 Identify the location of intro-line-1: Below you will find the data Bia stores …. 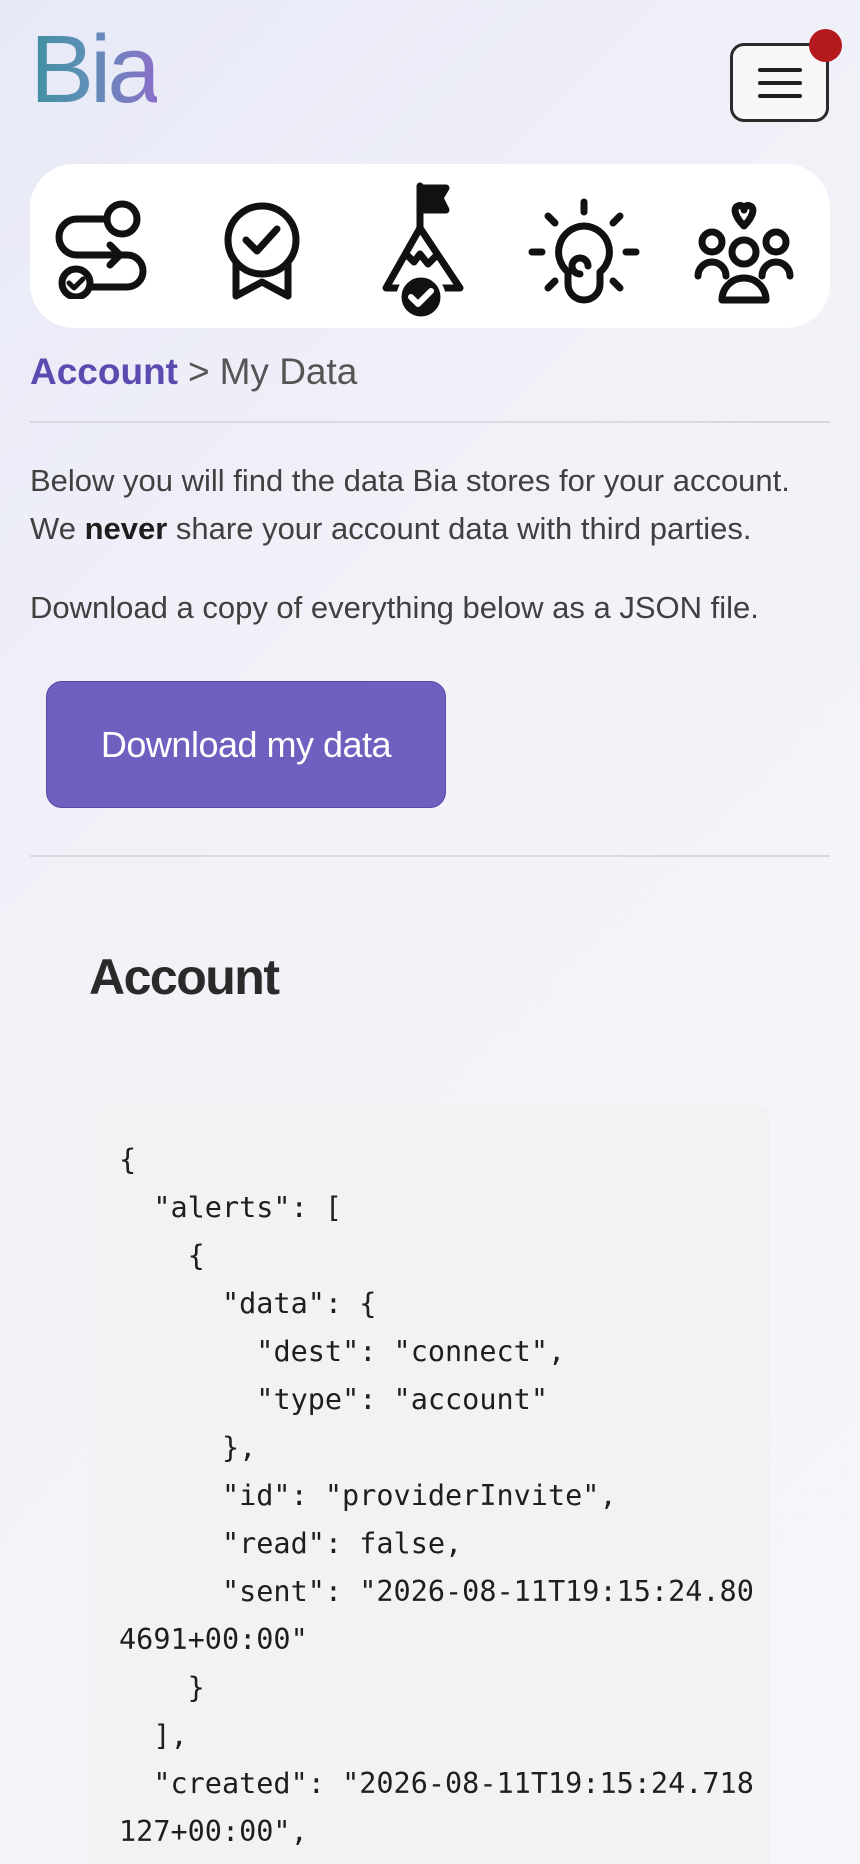
(410, 480).